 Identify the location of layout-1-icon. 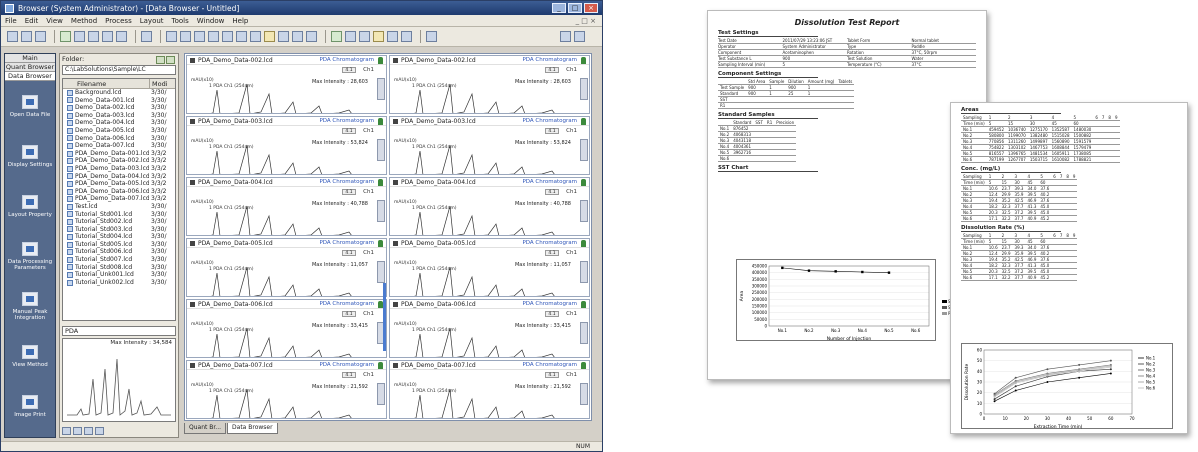
(171, 36).